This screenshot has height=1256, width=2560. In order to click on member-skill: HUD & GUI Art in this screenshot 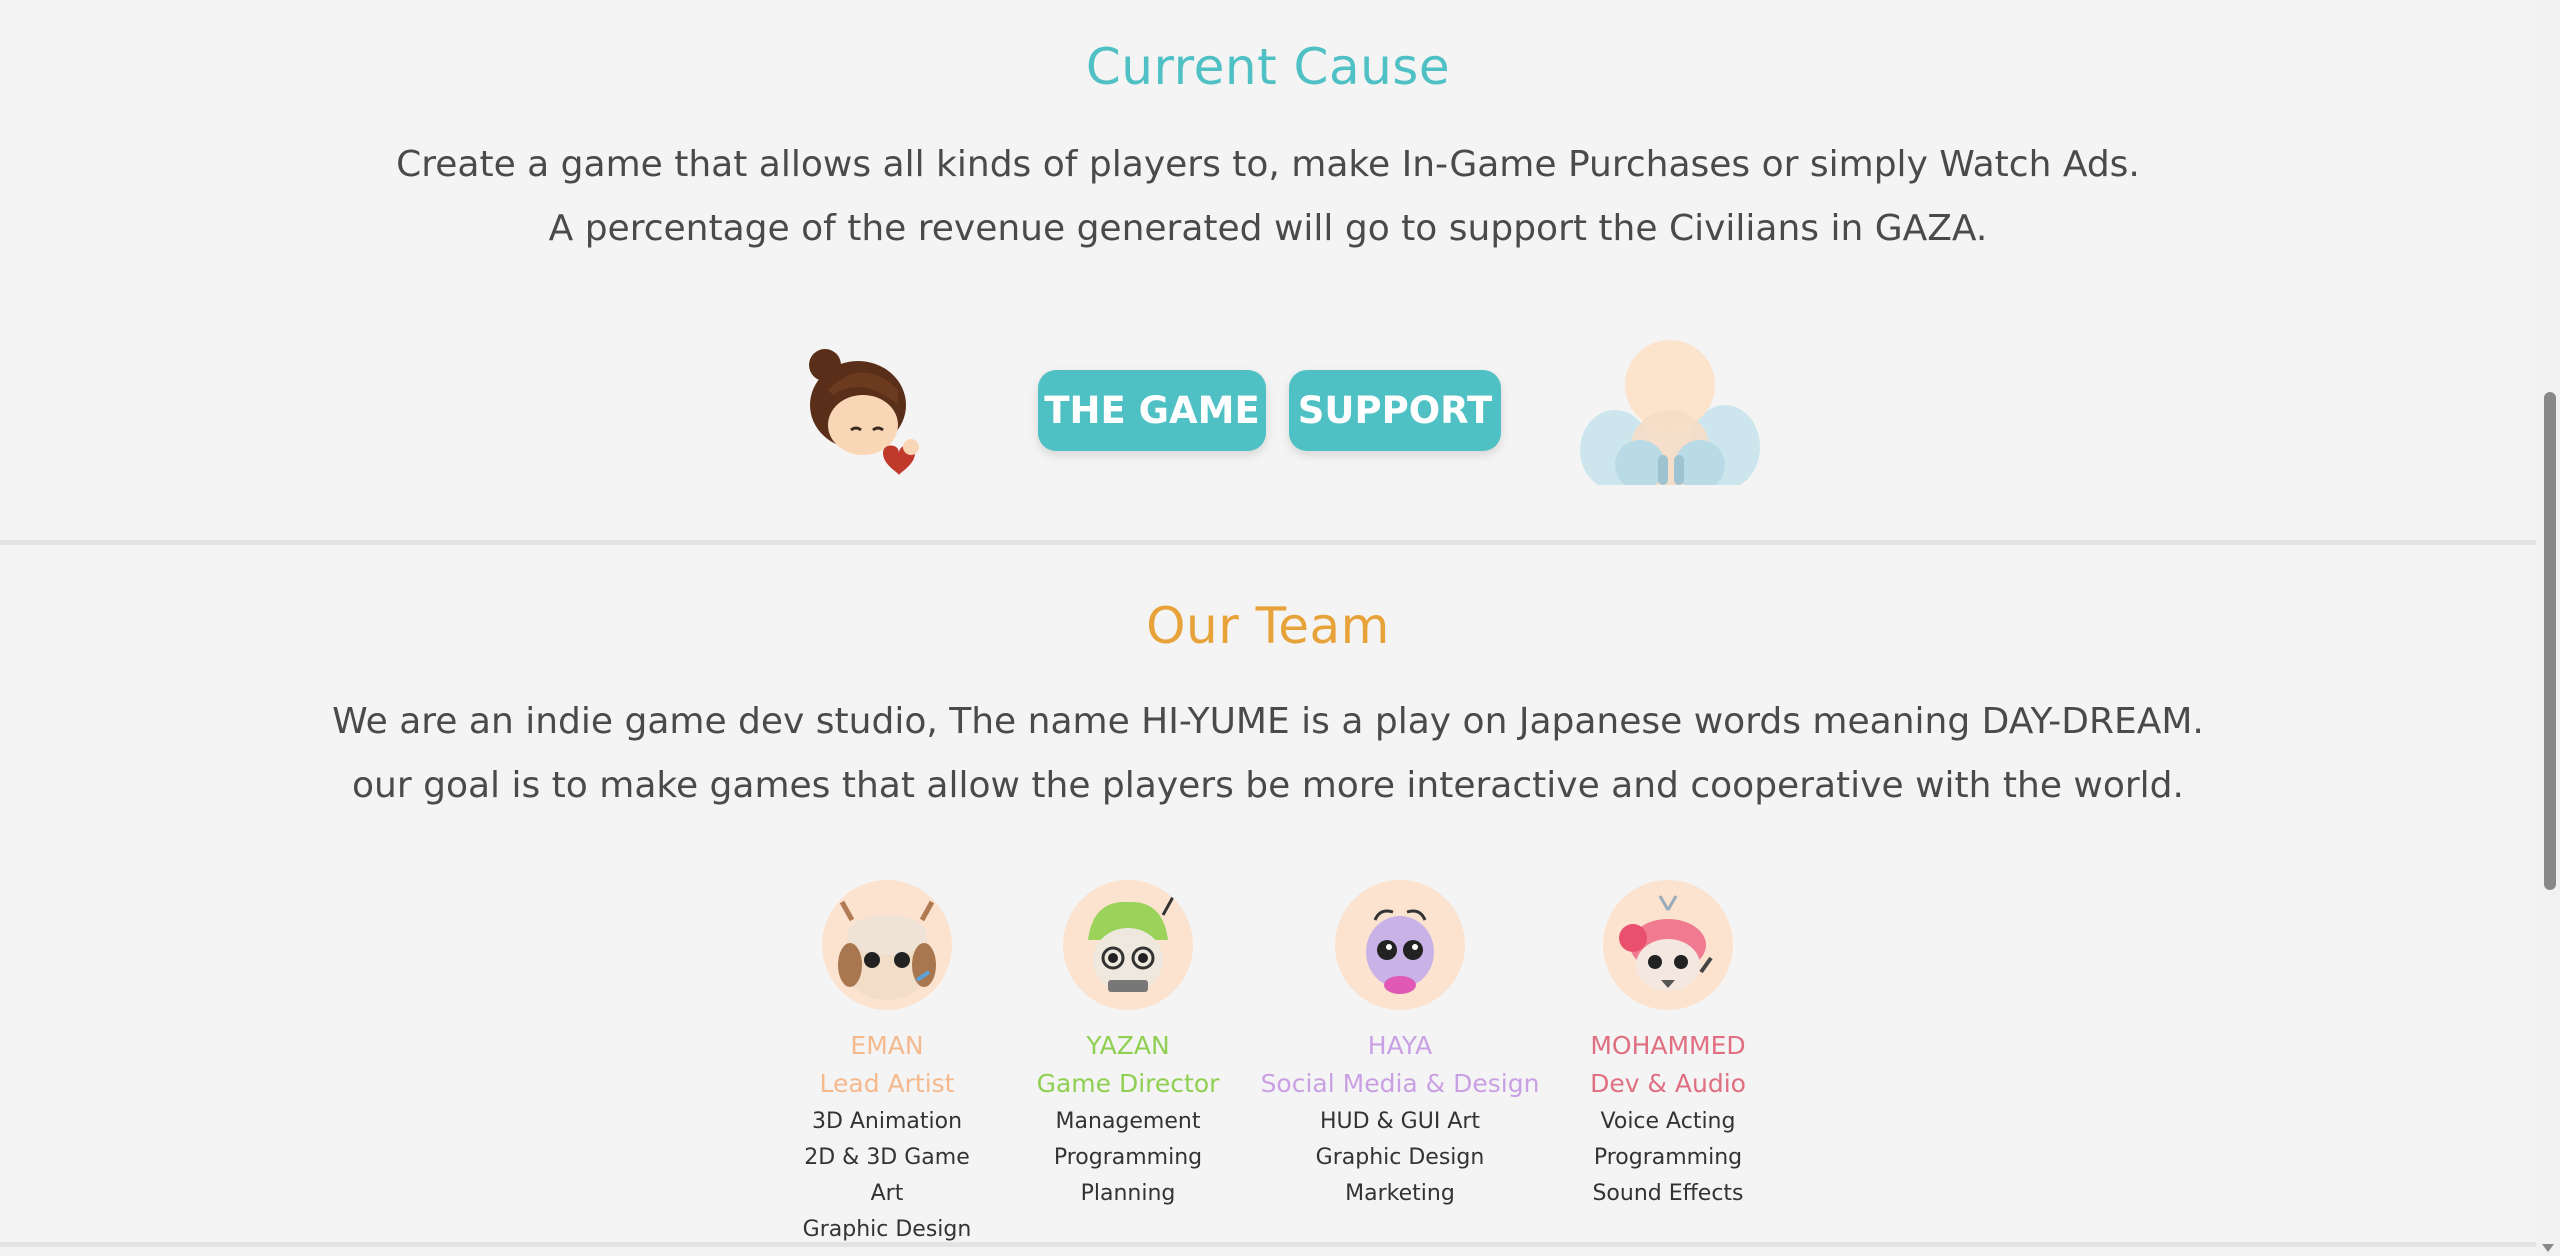, I will do `click(1400, 1121)`.